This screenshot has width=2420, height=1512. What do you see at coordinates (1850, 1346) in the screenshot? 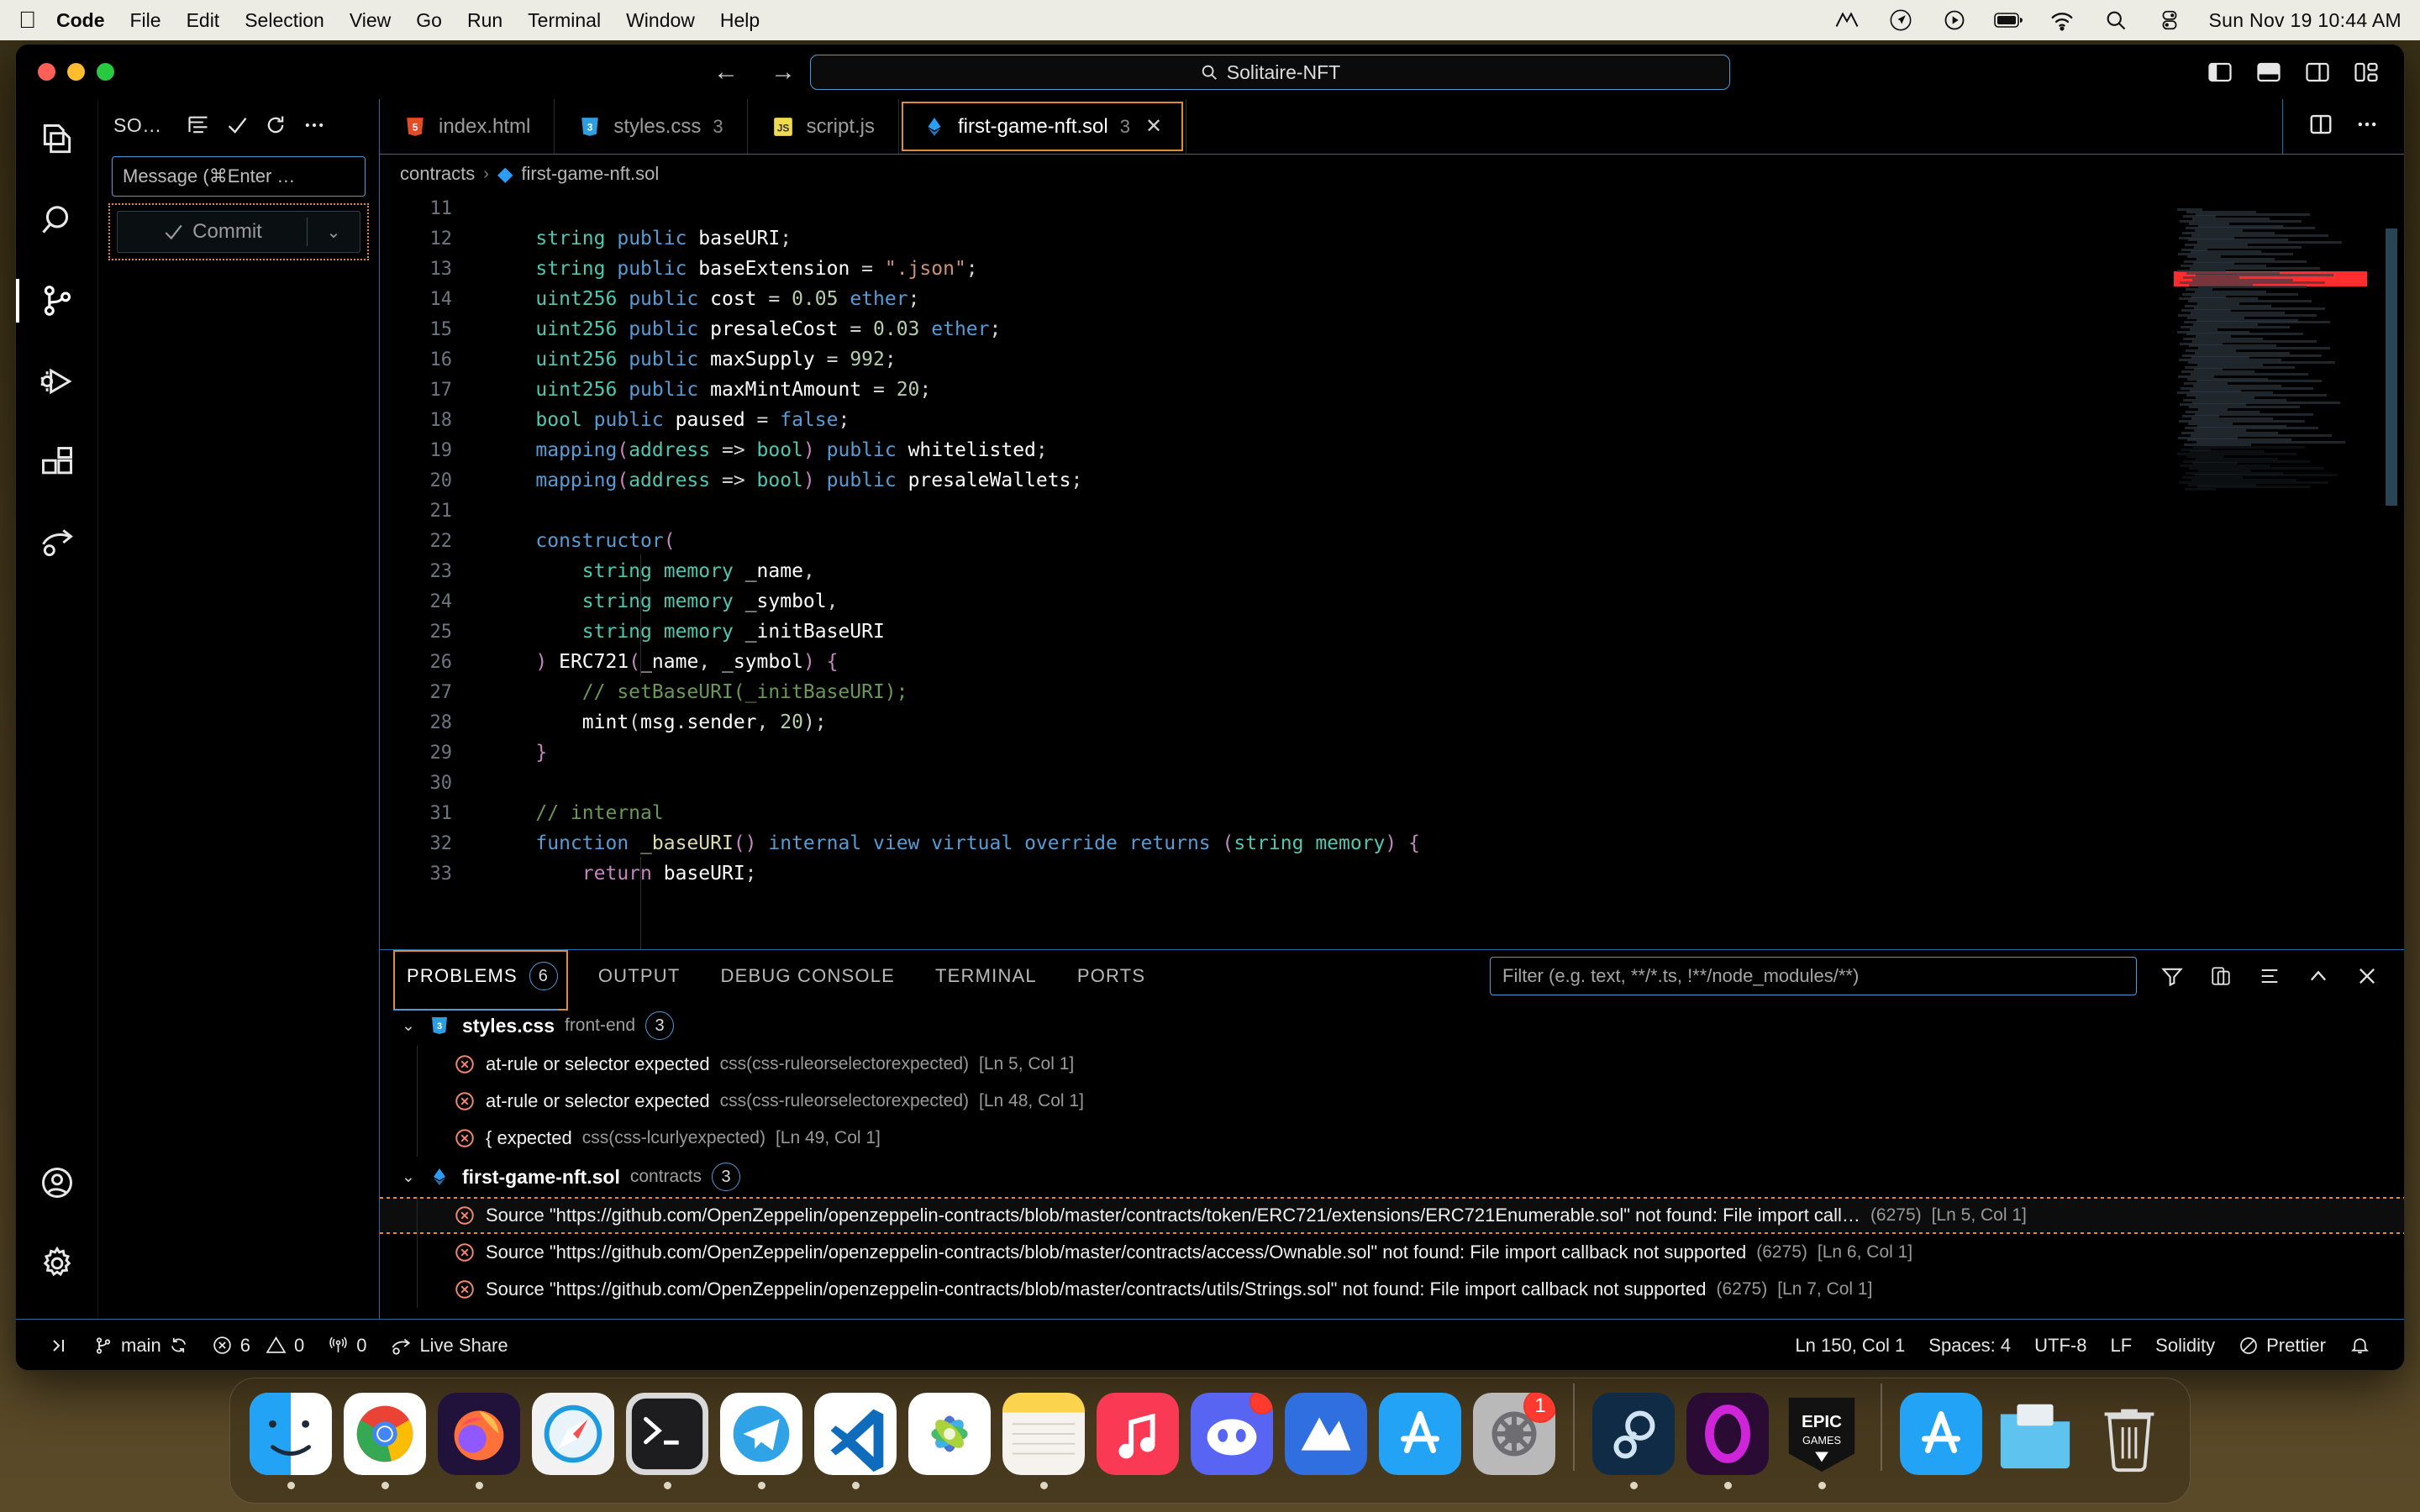
I see `status-cursor-position: Ln 150, Col 1` at bounding box center [1850, 1346].